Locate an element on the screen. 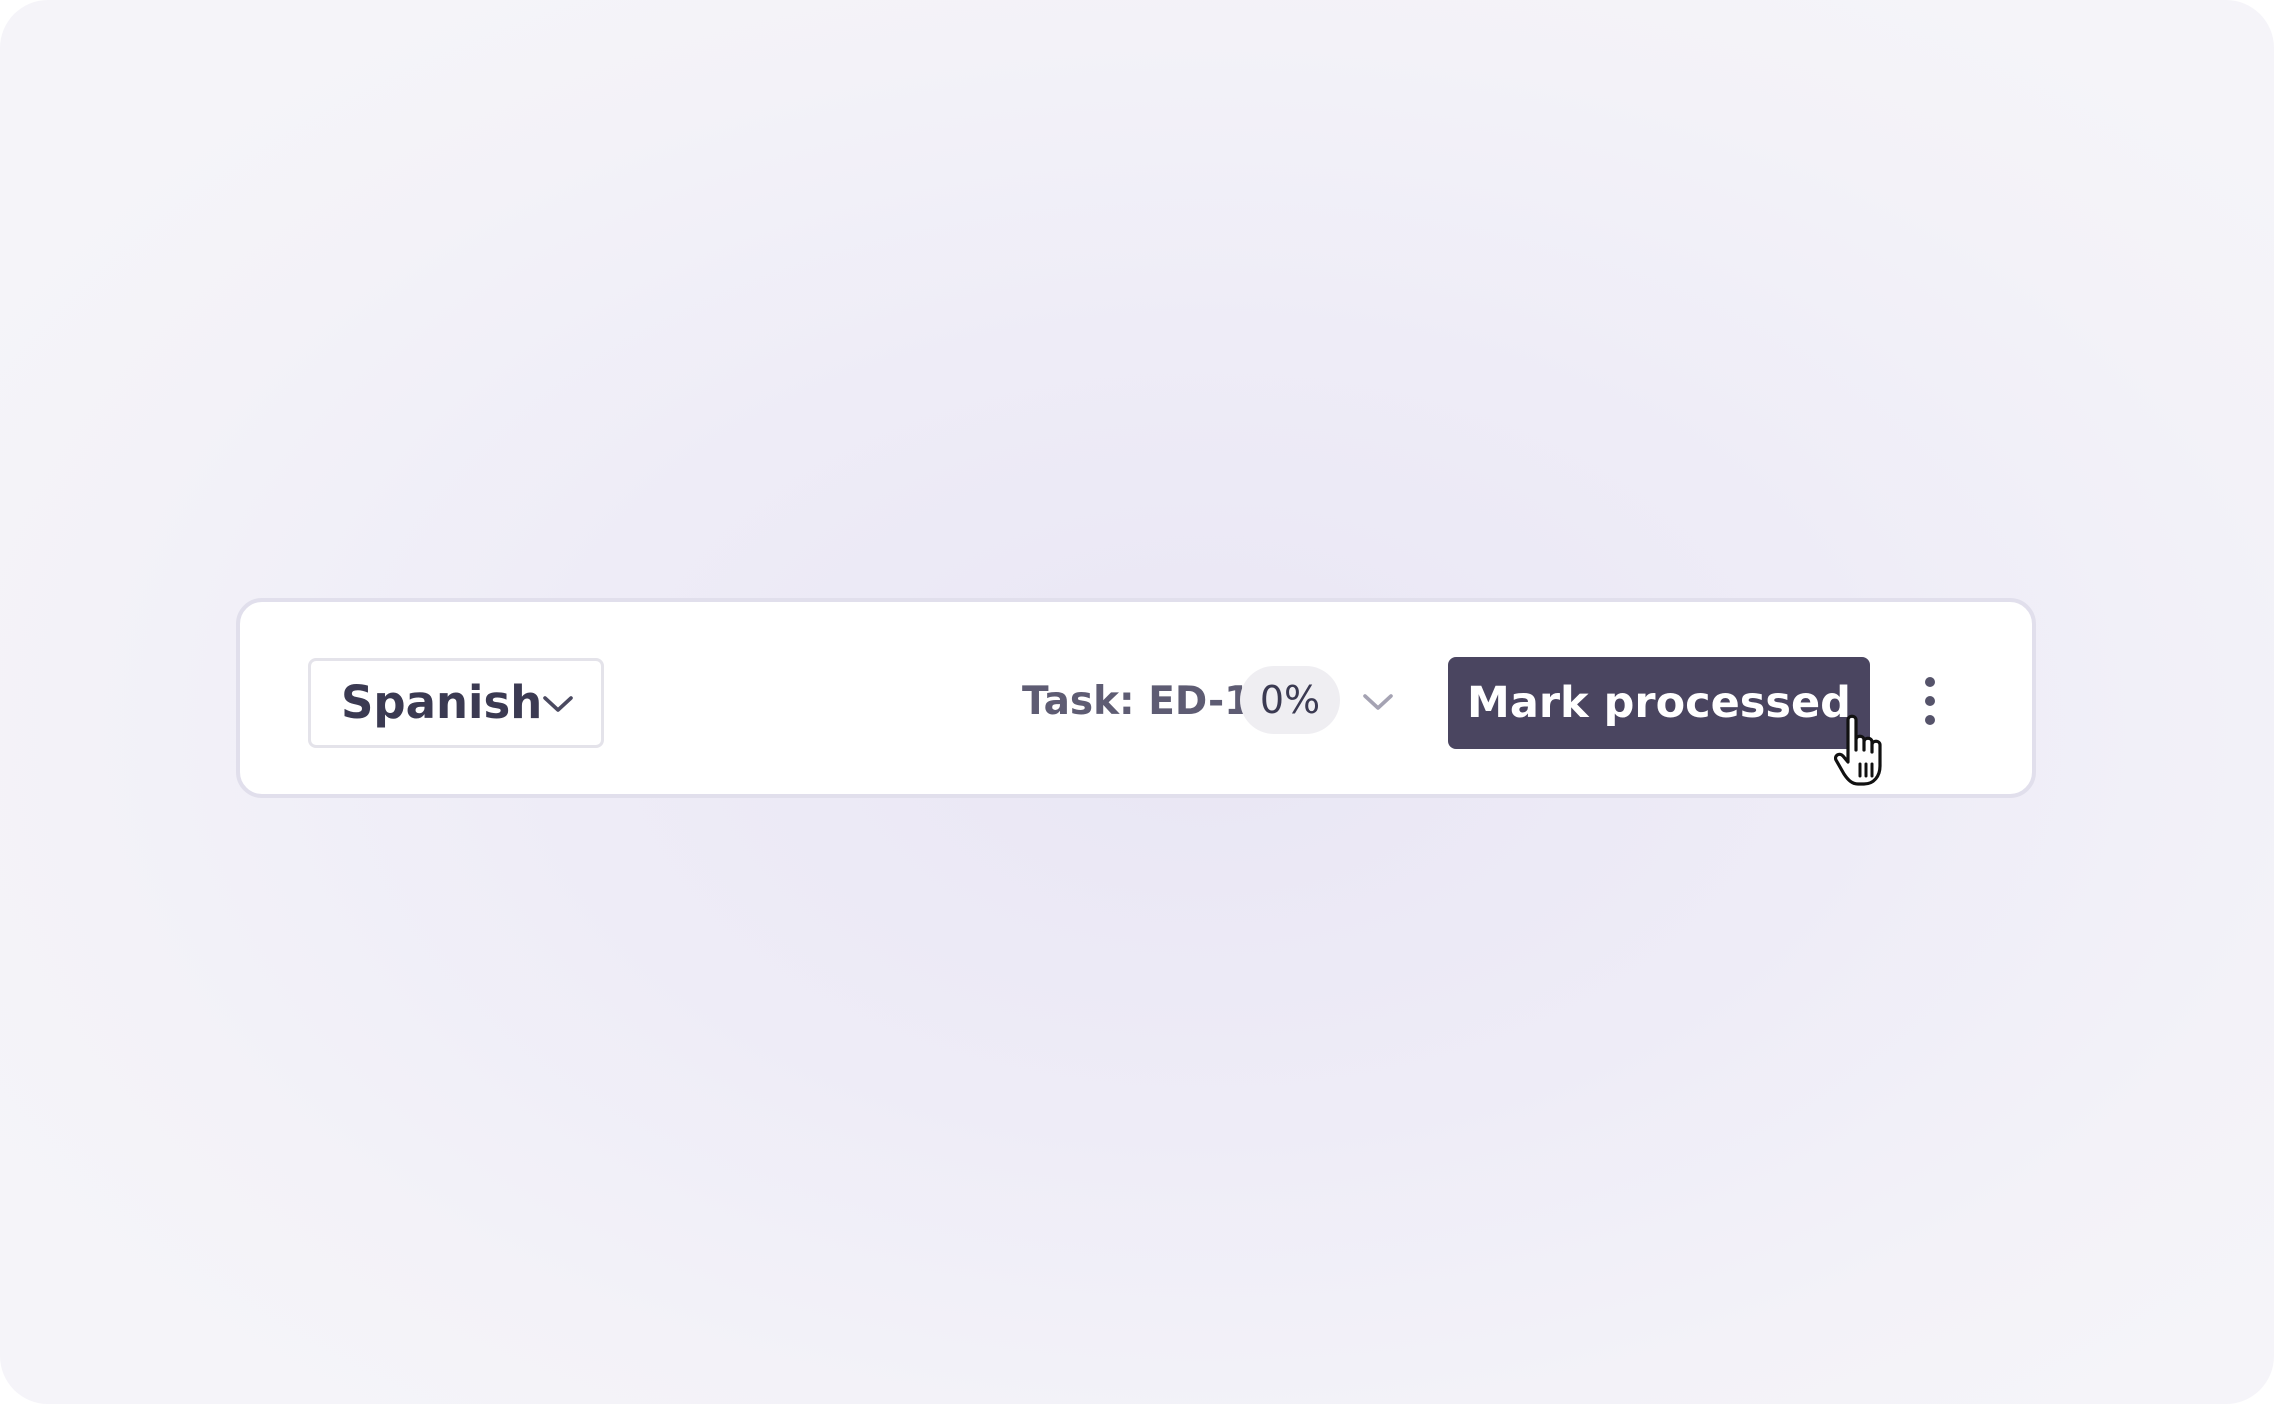  language-select: Spanish is located at coordinates (456, 703).